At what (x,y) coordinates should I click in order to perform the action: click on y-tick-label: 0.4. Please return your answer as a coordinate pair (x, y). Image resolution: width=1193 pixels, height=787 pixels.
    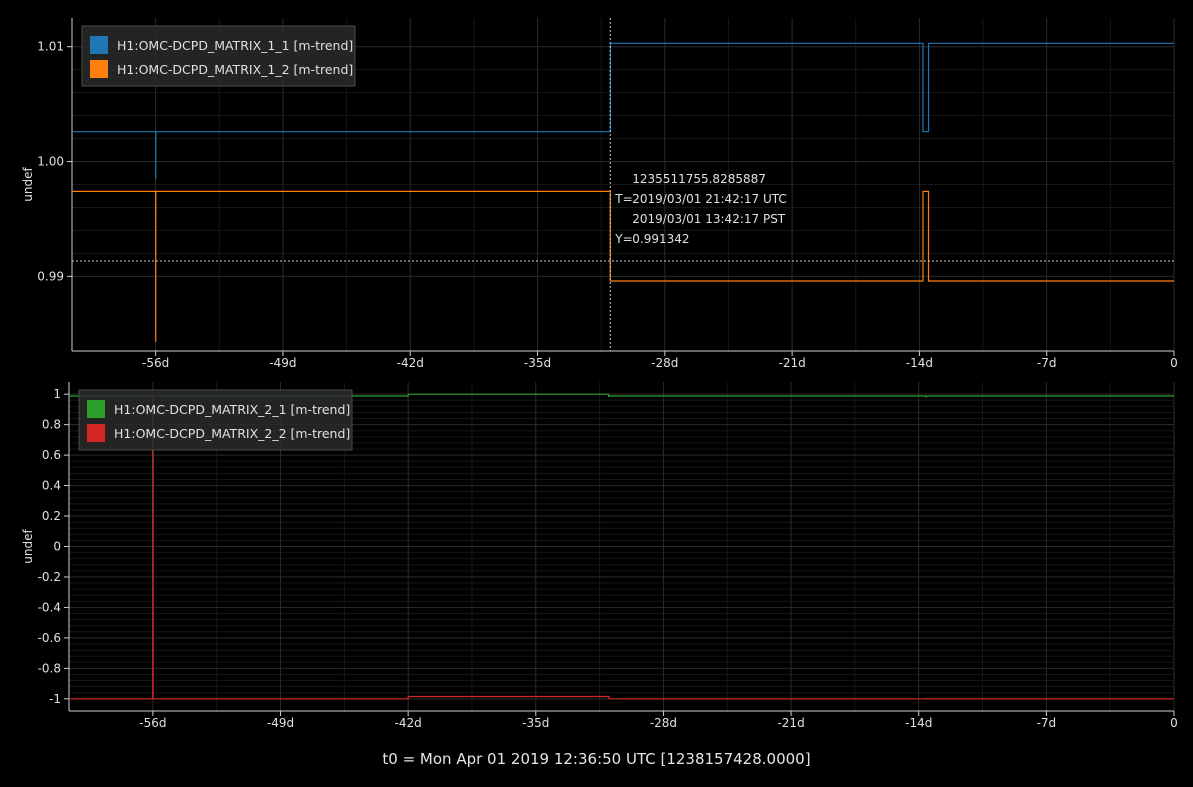
    Looking at the image, I should click on (51, 486).